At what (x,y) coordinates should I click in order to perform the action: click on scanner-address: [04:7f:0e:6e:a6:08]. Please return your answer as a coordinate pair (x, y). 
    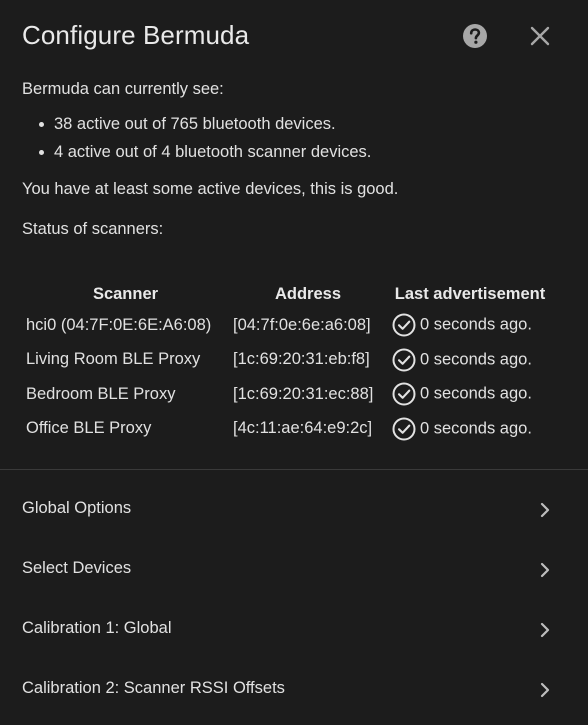
    Looking at the image, I should click on (302, 324).